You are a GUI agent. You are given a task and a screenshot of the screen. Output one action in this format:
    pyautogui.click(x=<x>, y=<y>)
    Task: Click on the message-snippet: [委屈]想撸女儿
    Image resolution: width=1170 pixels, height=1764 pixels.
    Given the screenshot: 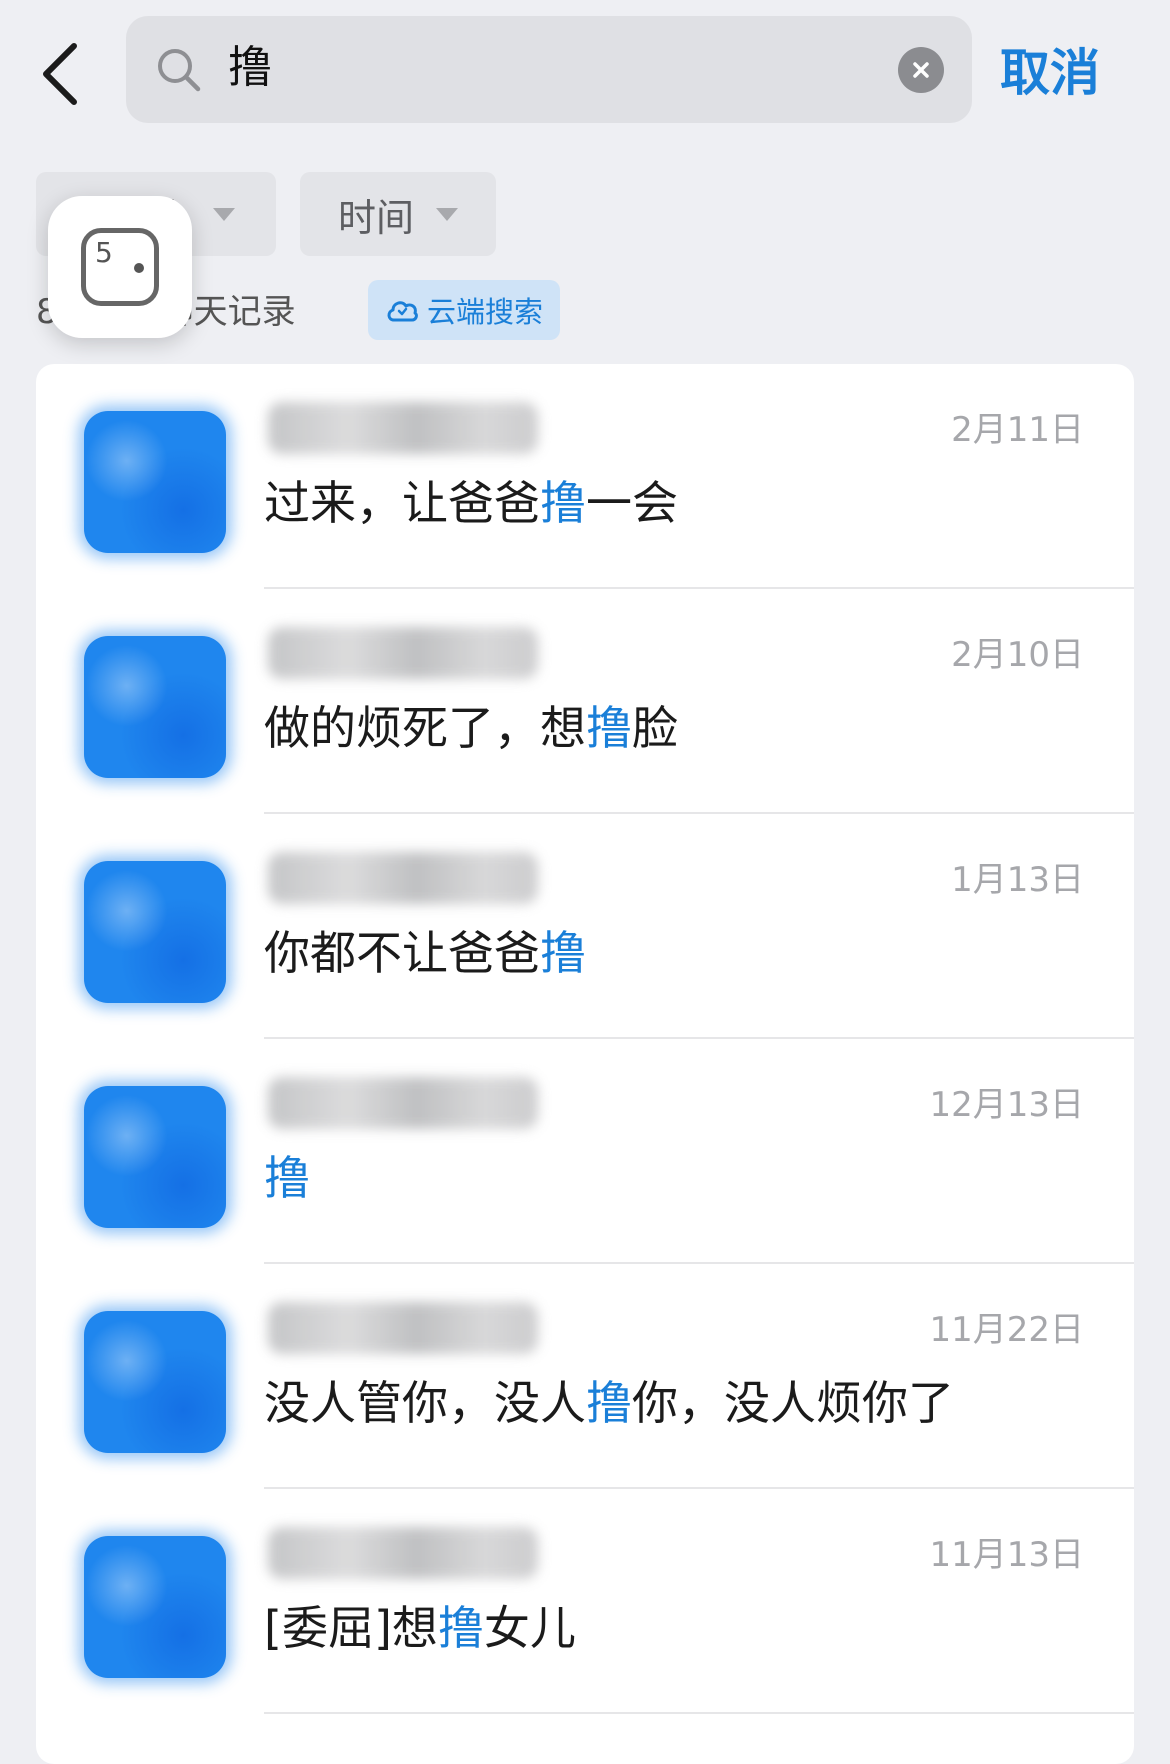 What is the action you would take?
    pyautogui.click(x=420, y=1628)
    